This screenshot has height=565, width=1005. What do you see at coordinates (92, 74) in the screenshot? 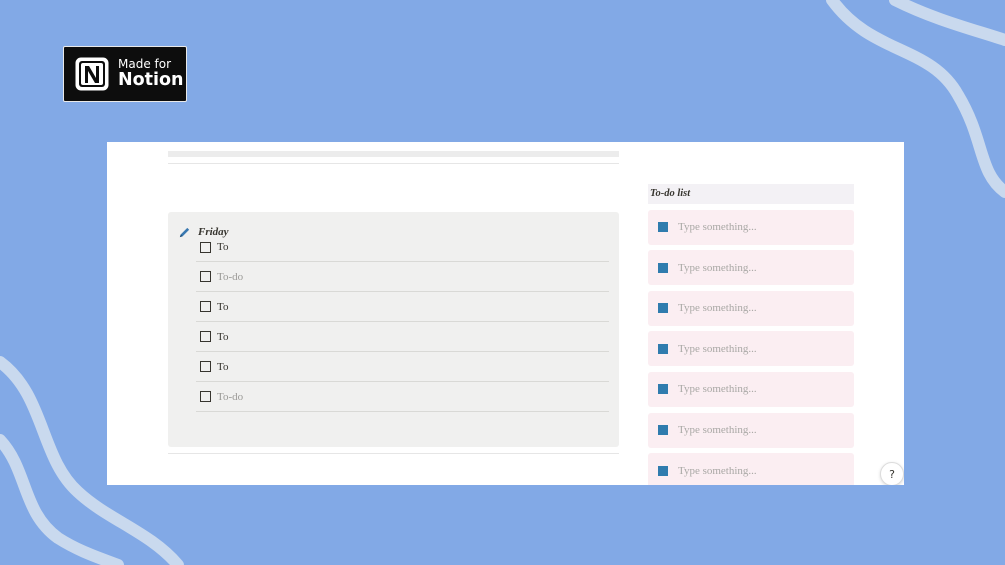
I see `notion-logo-icon` at bounding box center [92, 74].